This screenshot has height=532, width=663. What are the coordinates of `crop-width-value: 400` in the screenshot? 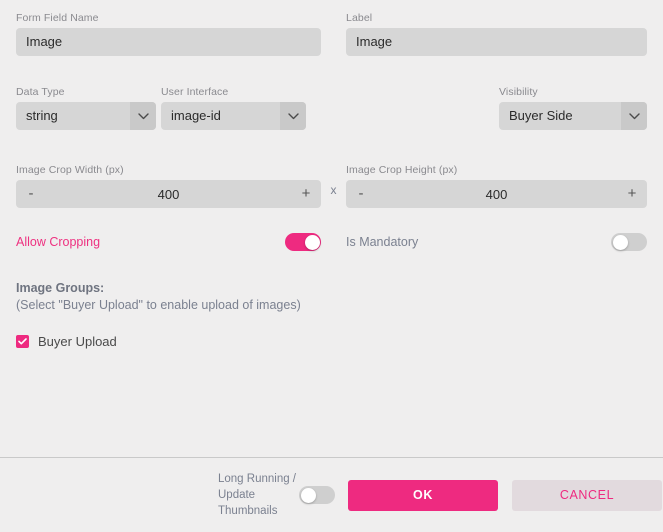 It's located at (168, 194).